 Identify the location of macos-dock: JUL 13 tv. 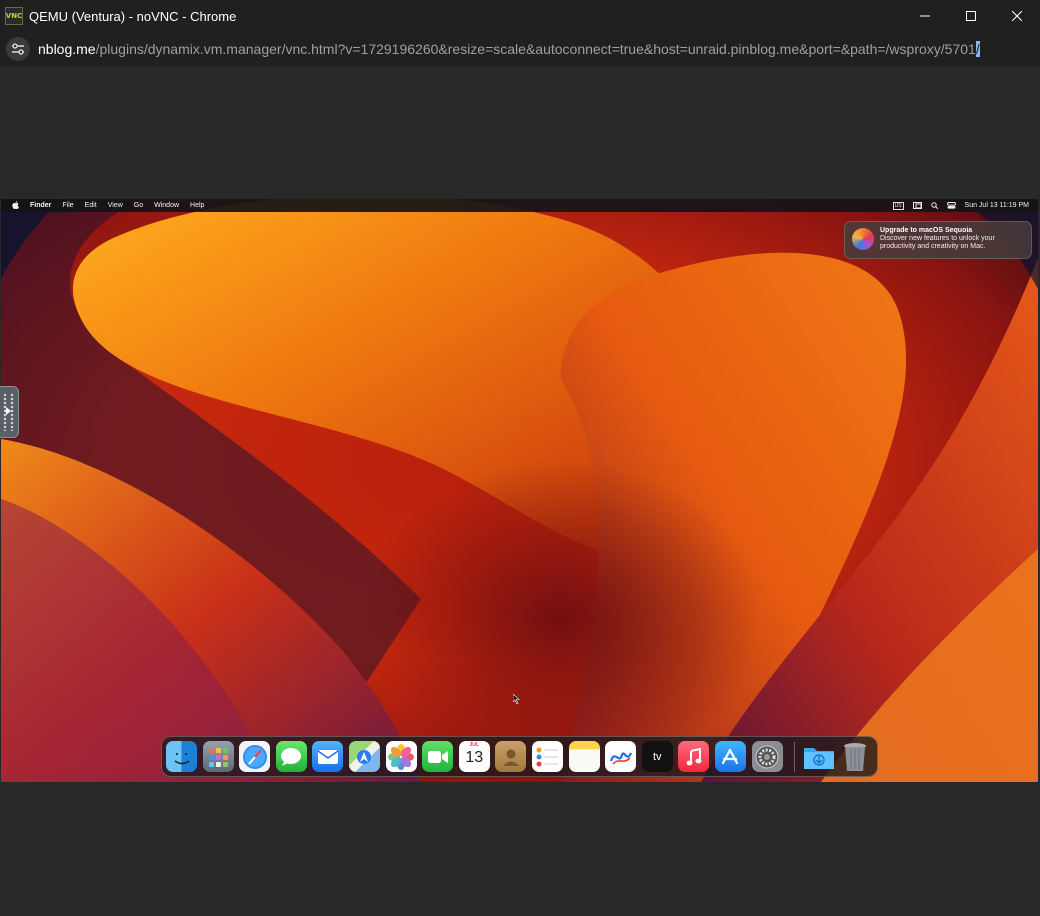
(519, 756).